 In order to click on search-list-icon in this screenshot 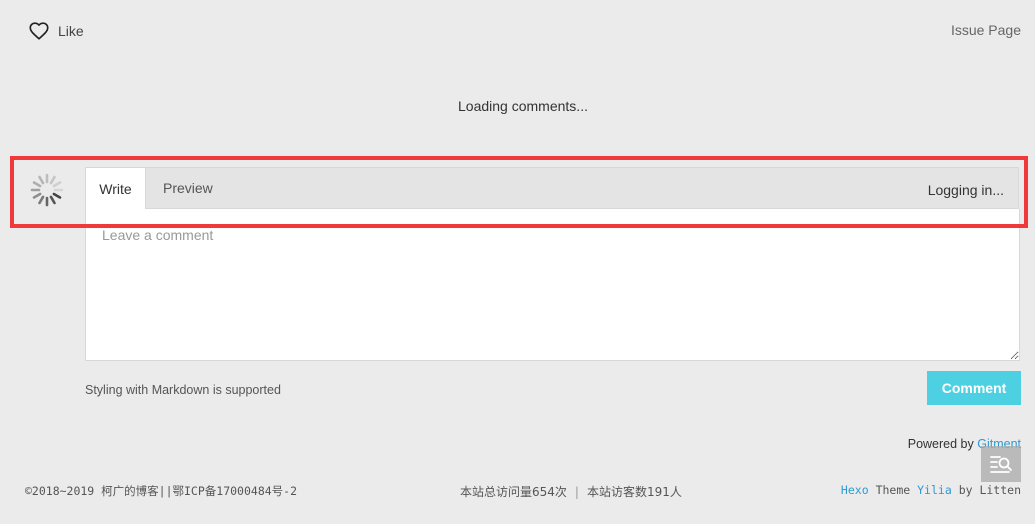, I will do `click(1001, 464)`.